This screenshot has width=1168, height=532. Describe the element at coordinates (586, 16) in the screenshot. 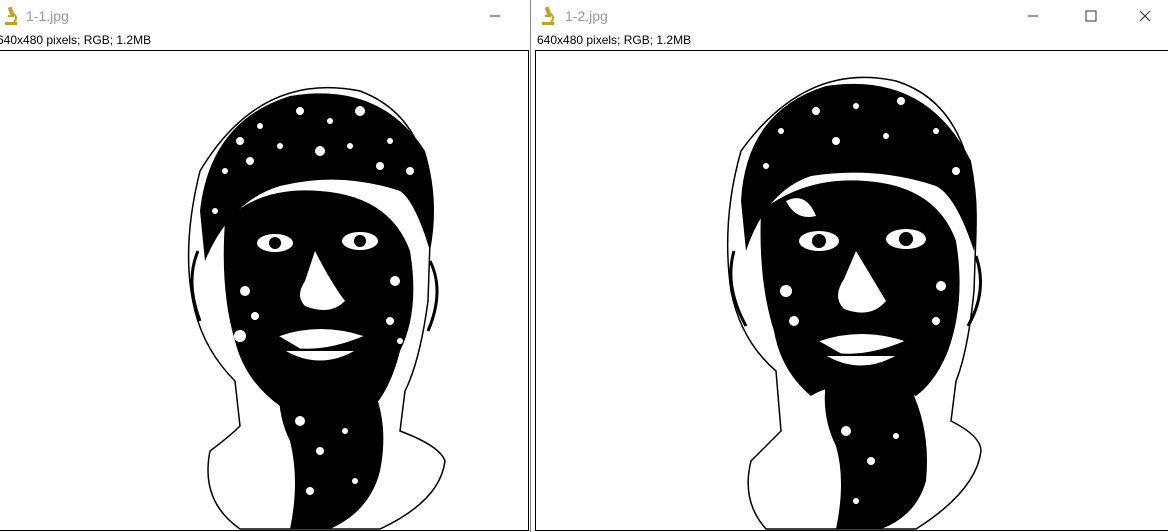

I see `window-title: 1-2.jpg` at that location.